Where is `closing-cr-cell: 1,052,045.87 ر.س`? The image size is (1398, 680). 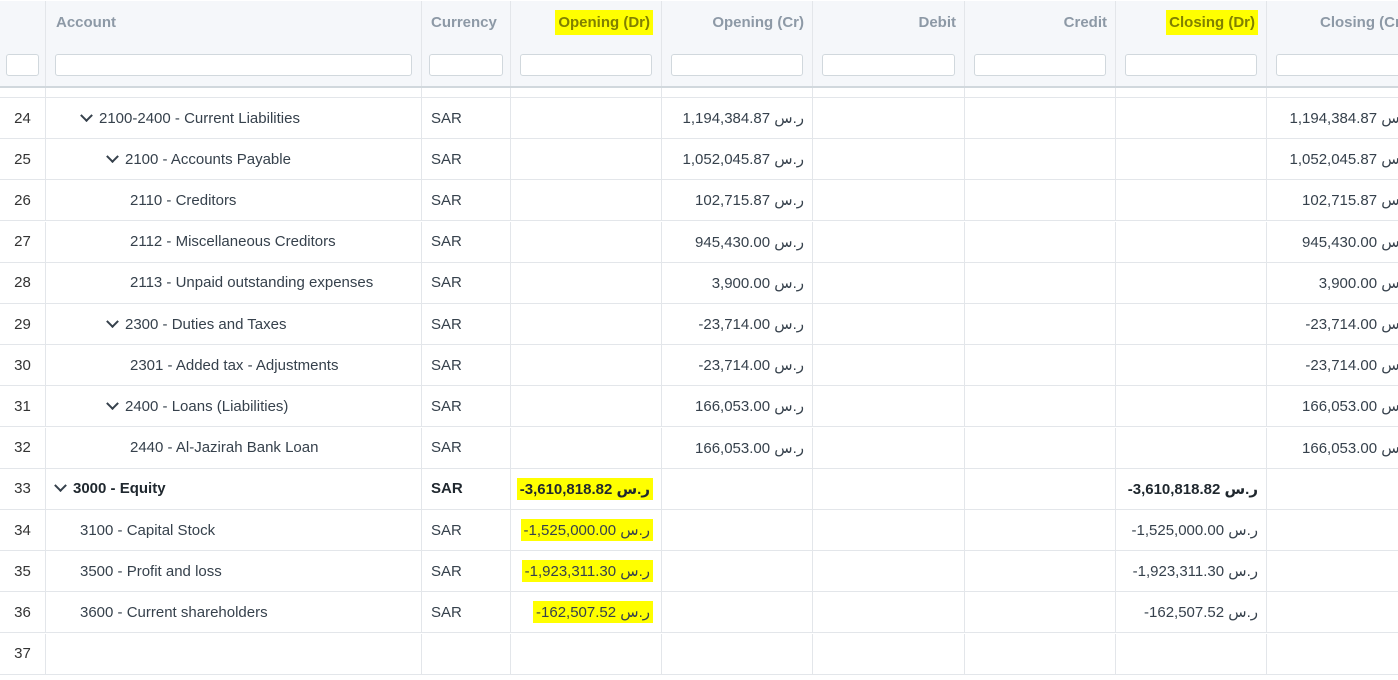 closing-cr-cell: 1,052,045.87 ر.س is located at coordinates (1332, 160).